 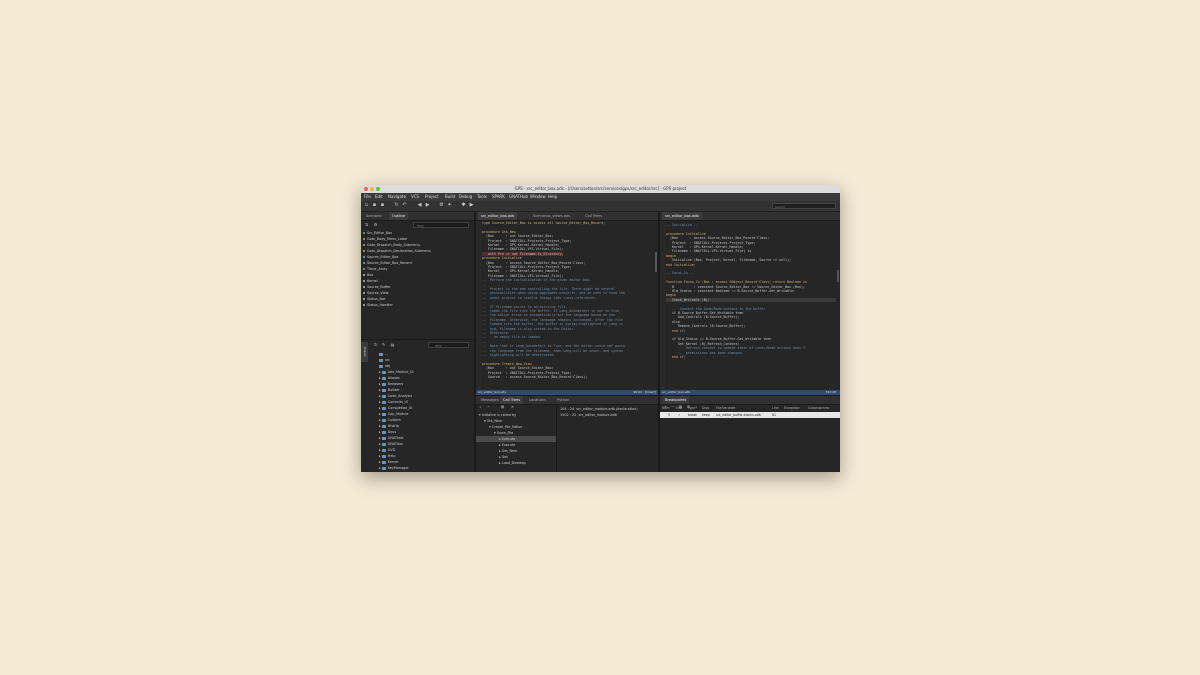 I want to click on tab-src-editor-box-adb: src_editor_box.adb, so click(x=682, y=216).